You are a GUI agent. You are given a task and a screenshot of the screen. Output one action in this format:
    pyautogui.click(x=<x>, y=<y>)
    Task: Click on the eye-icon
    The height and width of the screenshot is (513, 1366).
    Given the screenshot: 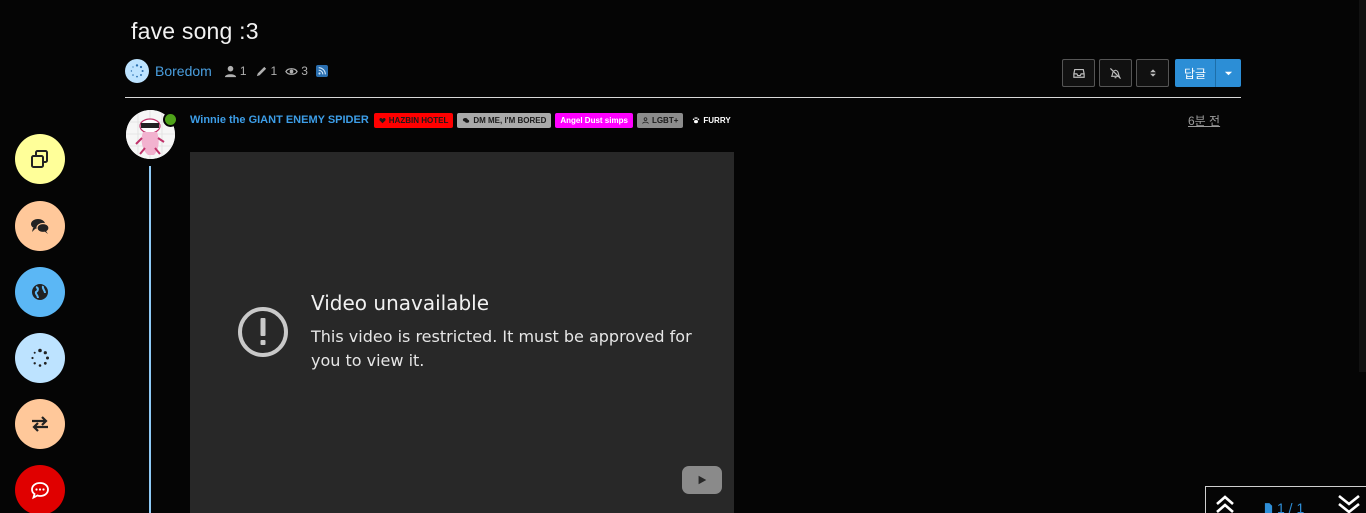 What is the action you would take?
    pyautogui.click(x=291, y=71)
    